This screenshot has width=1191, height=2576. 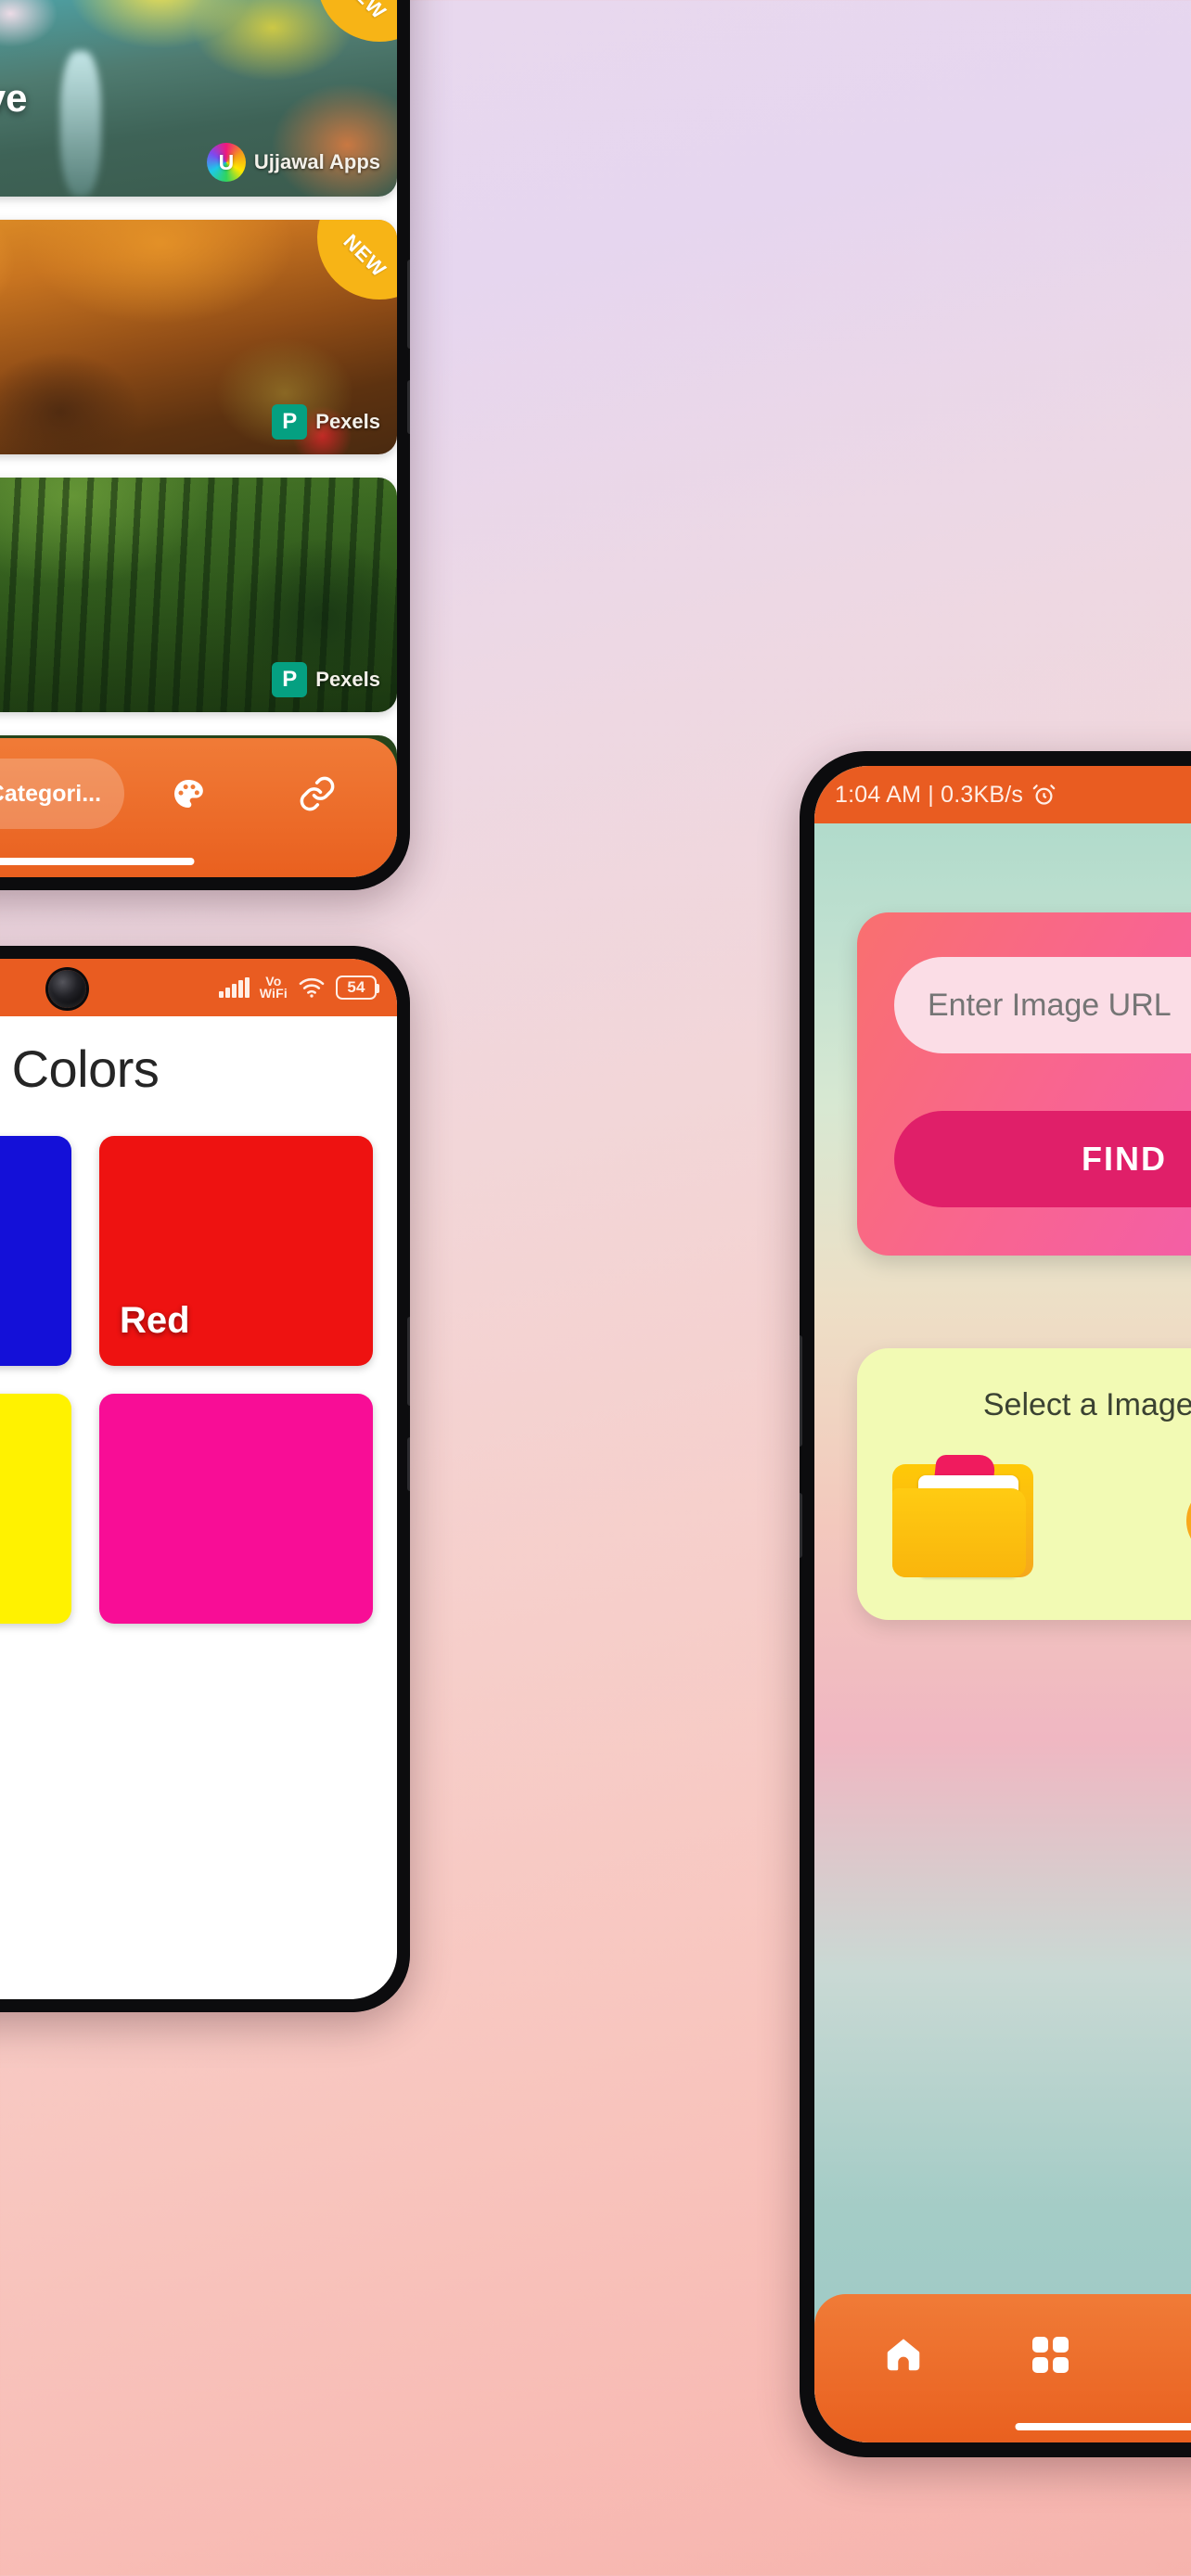 I want to click on alarm-icon, so click(x=1044, y=794).